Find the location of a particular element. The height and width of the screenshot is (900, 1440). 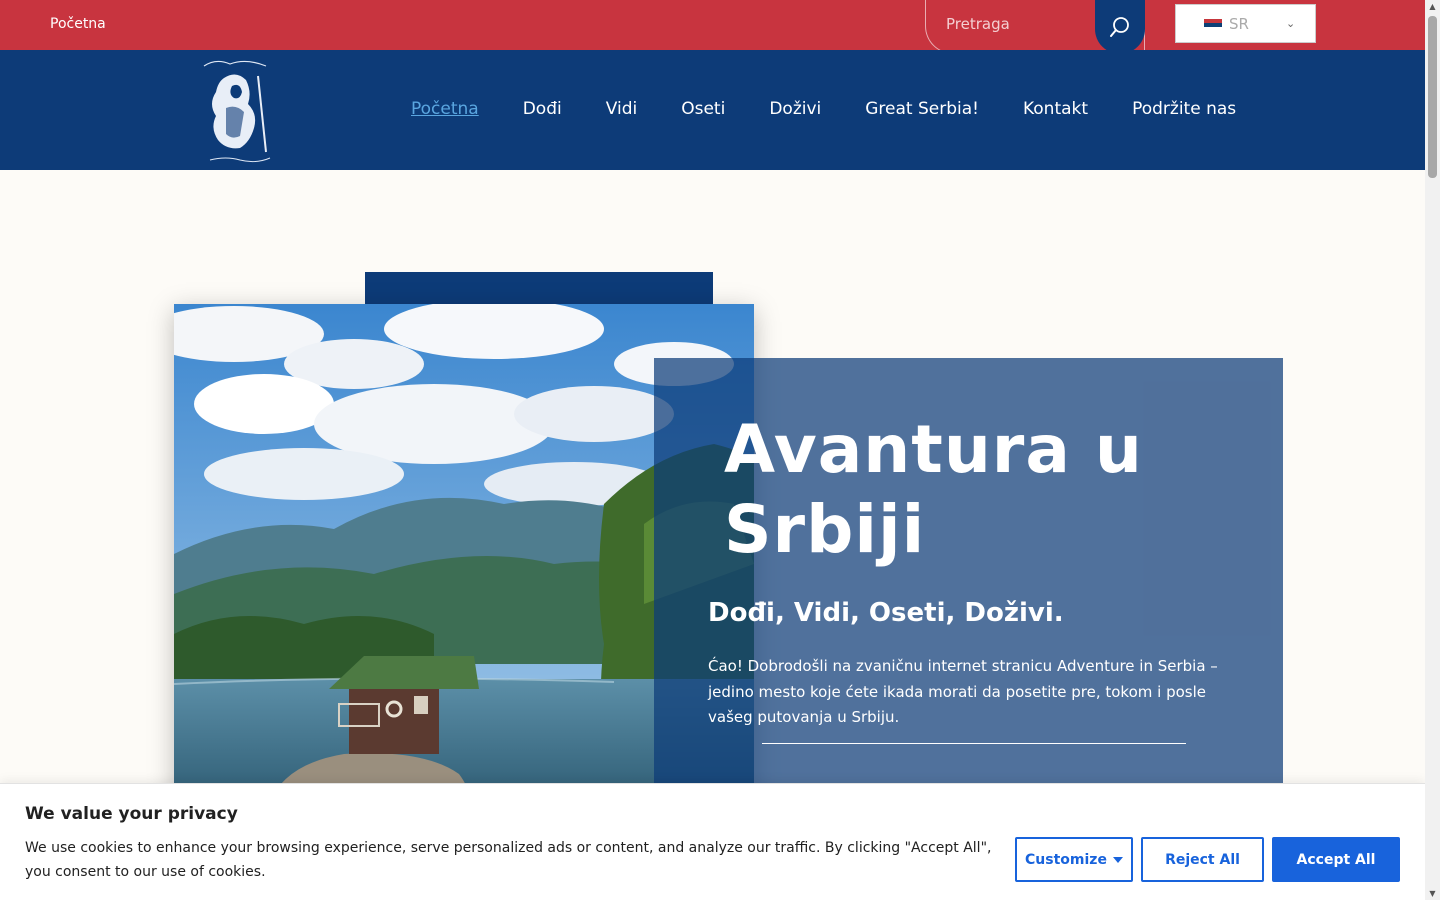

accept-all-button: Accept All is located at coordinates (1336, 859).